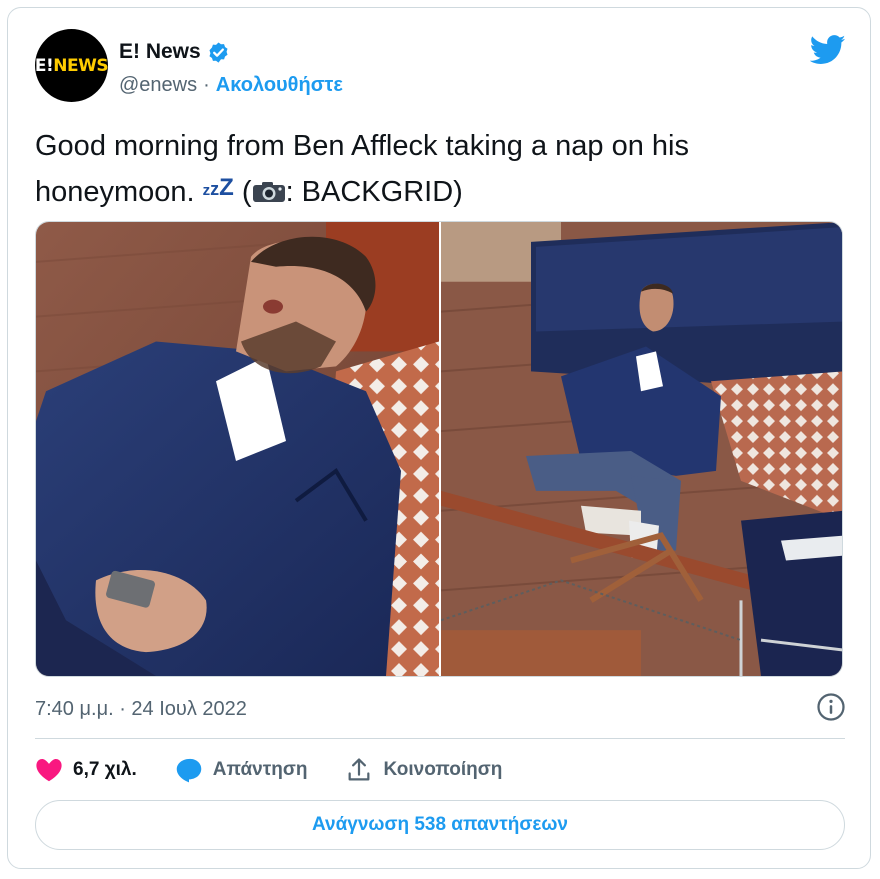 Image resolution: width=880 pixels, height=879 pixels. I want to click on read-replies-button: Ανάγνωση 538 απαντήσεων, so click(440, 825).